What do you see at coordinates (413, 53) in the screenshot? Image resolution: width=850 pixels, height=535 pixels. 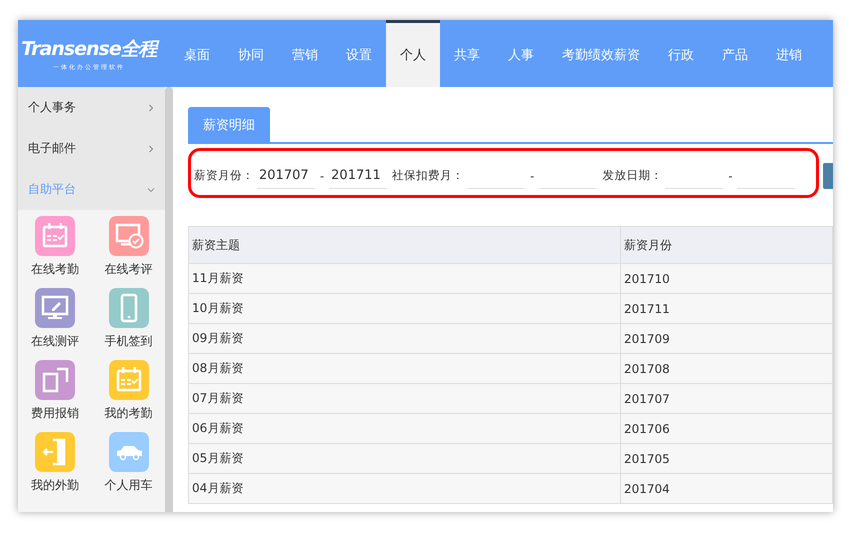 I see `nav-tab: 个人` at bounding box center [413, 53].